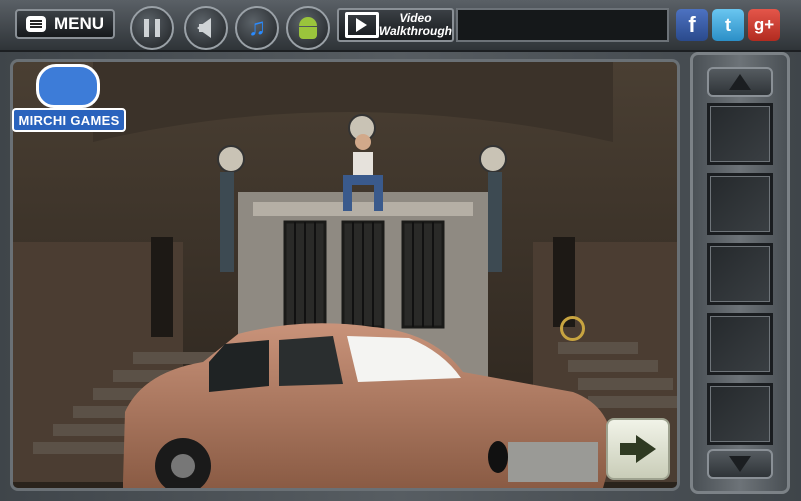  I want to click on hamburger-icon, so click(35, 24).